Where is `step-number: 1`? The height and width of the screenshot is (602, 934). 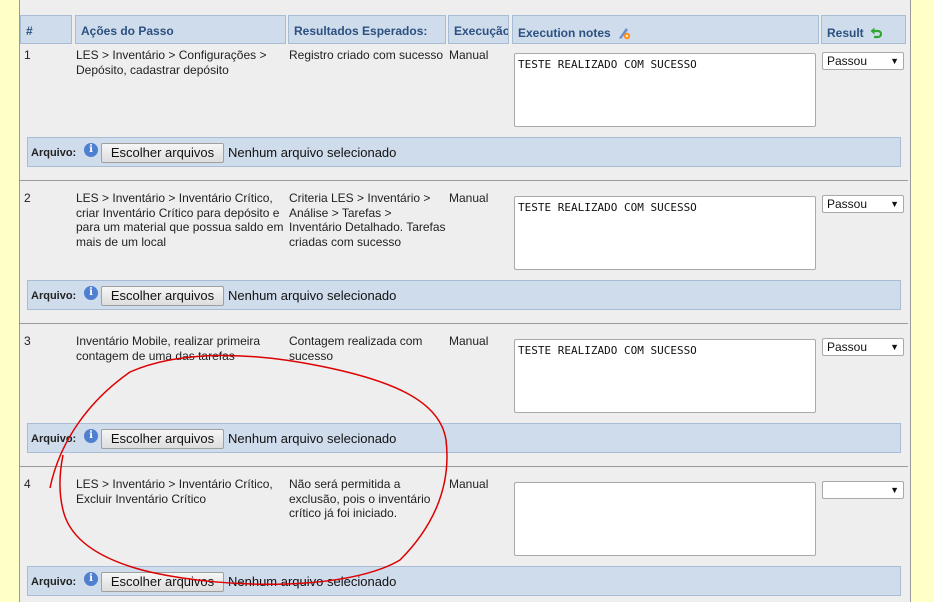 step-number: 1 is located at coordinates (27, 55).